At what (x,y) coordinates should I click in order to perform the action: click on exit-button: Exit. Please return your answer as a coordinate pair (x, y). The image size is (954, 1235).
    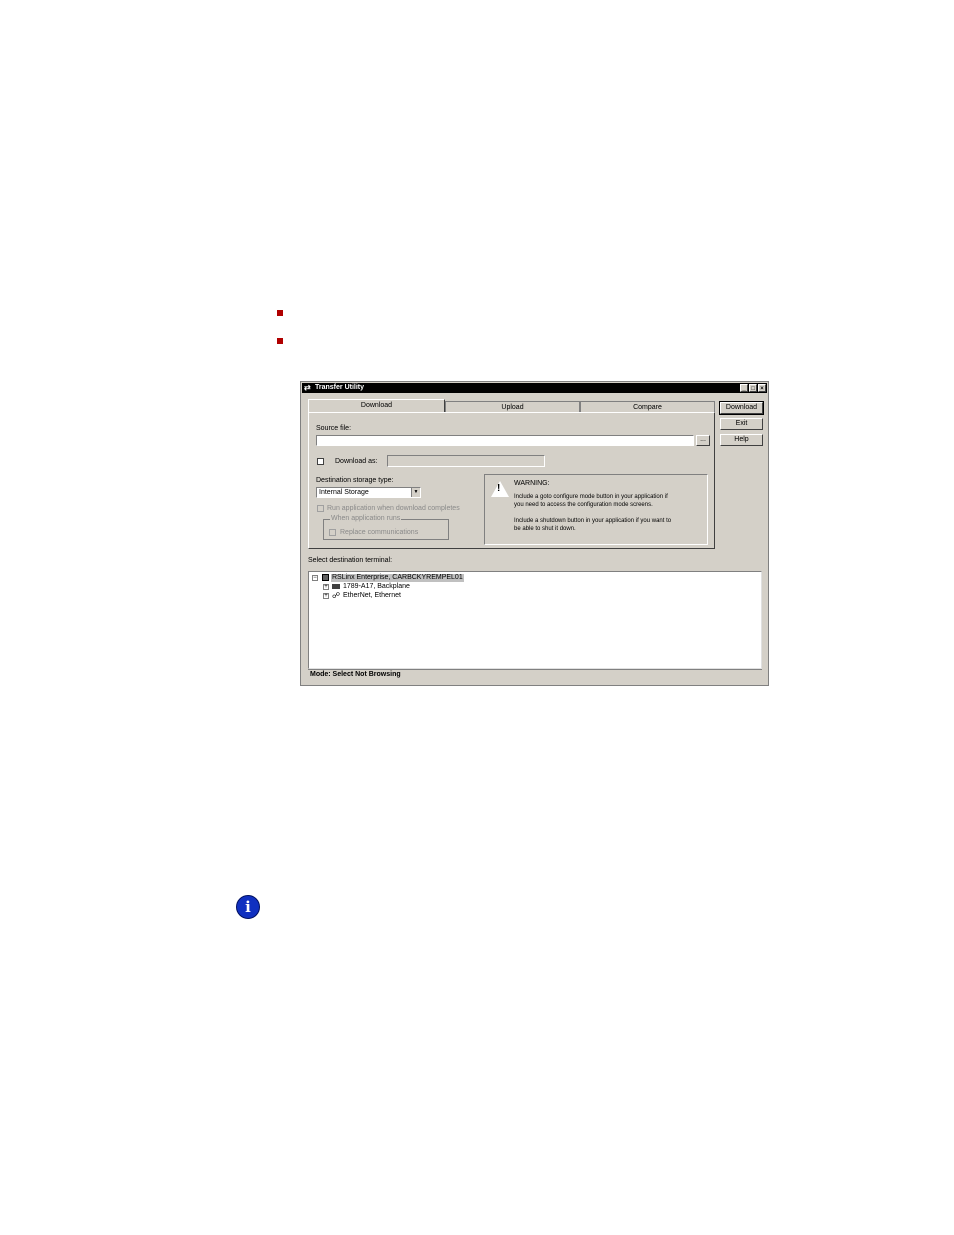
    Looking at the image, I should click on (741, 424).